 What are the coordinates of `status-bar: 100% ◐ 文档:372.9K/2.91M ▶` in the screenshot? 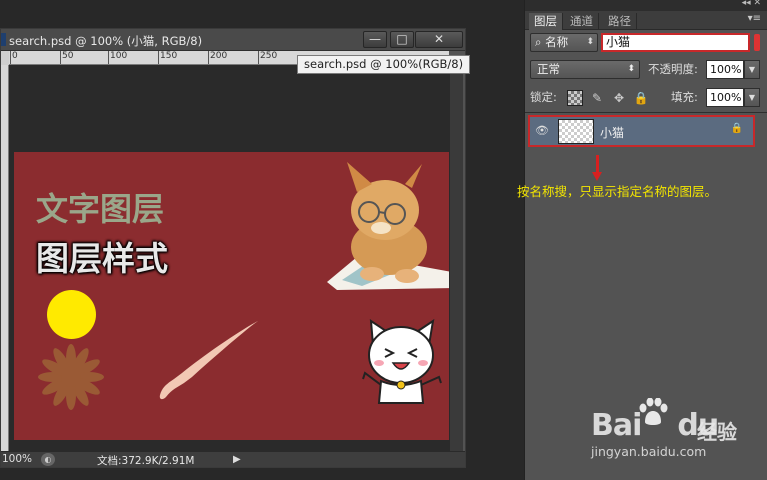 It's located at (233, 459).